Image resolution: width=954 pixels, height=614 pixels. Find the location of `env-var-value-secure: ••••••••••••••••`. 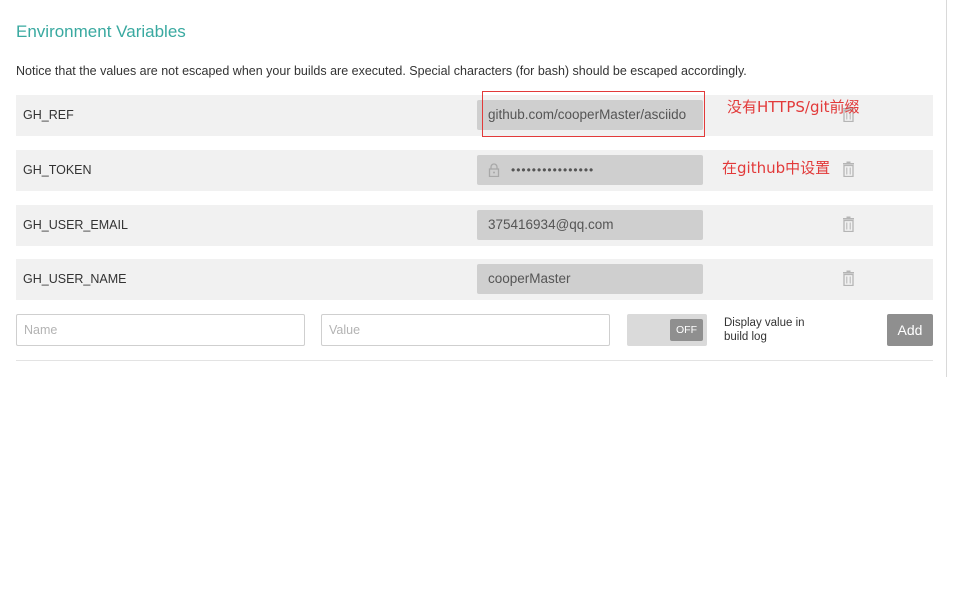

env-var-value-secure: •••••••••••••••• is located at coordinates (590, 170).